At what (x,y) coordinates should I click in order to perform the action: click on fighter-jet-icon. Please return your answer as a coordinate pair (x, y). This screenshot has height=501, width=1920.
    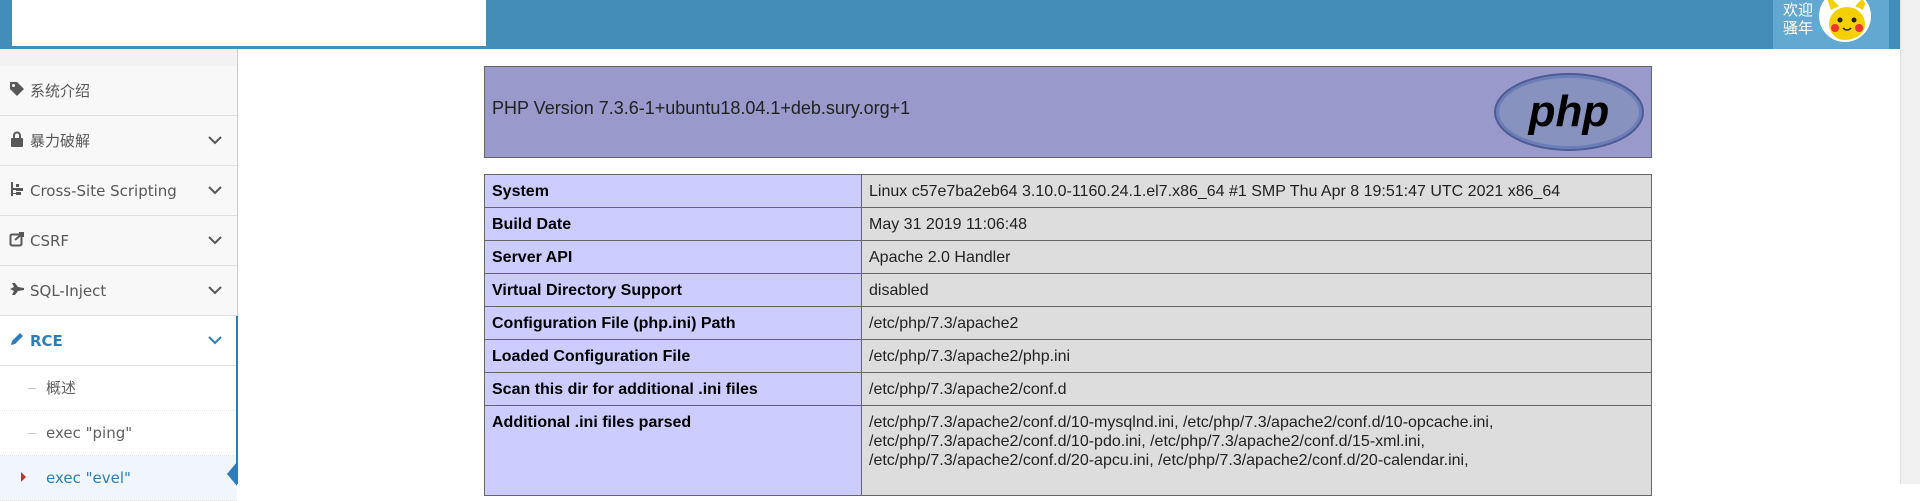
    Looking at the image, I should click on (17, 290).